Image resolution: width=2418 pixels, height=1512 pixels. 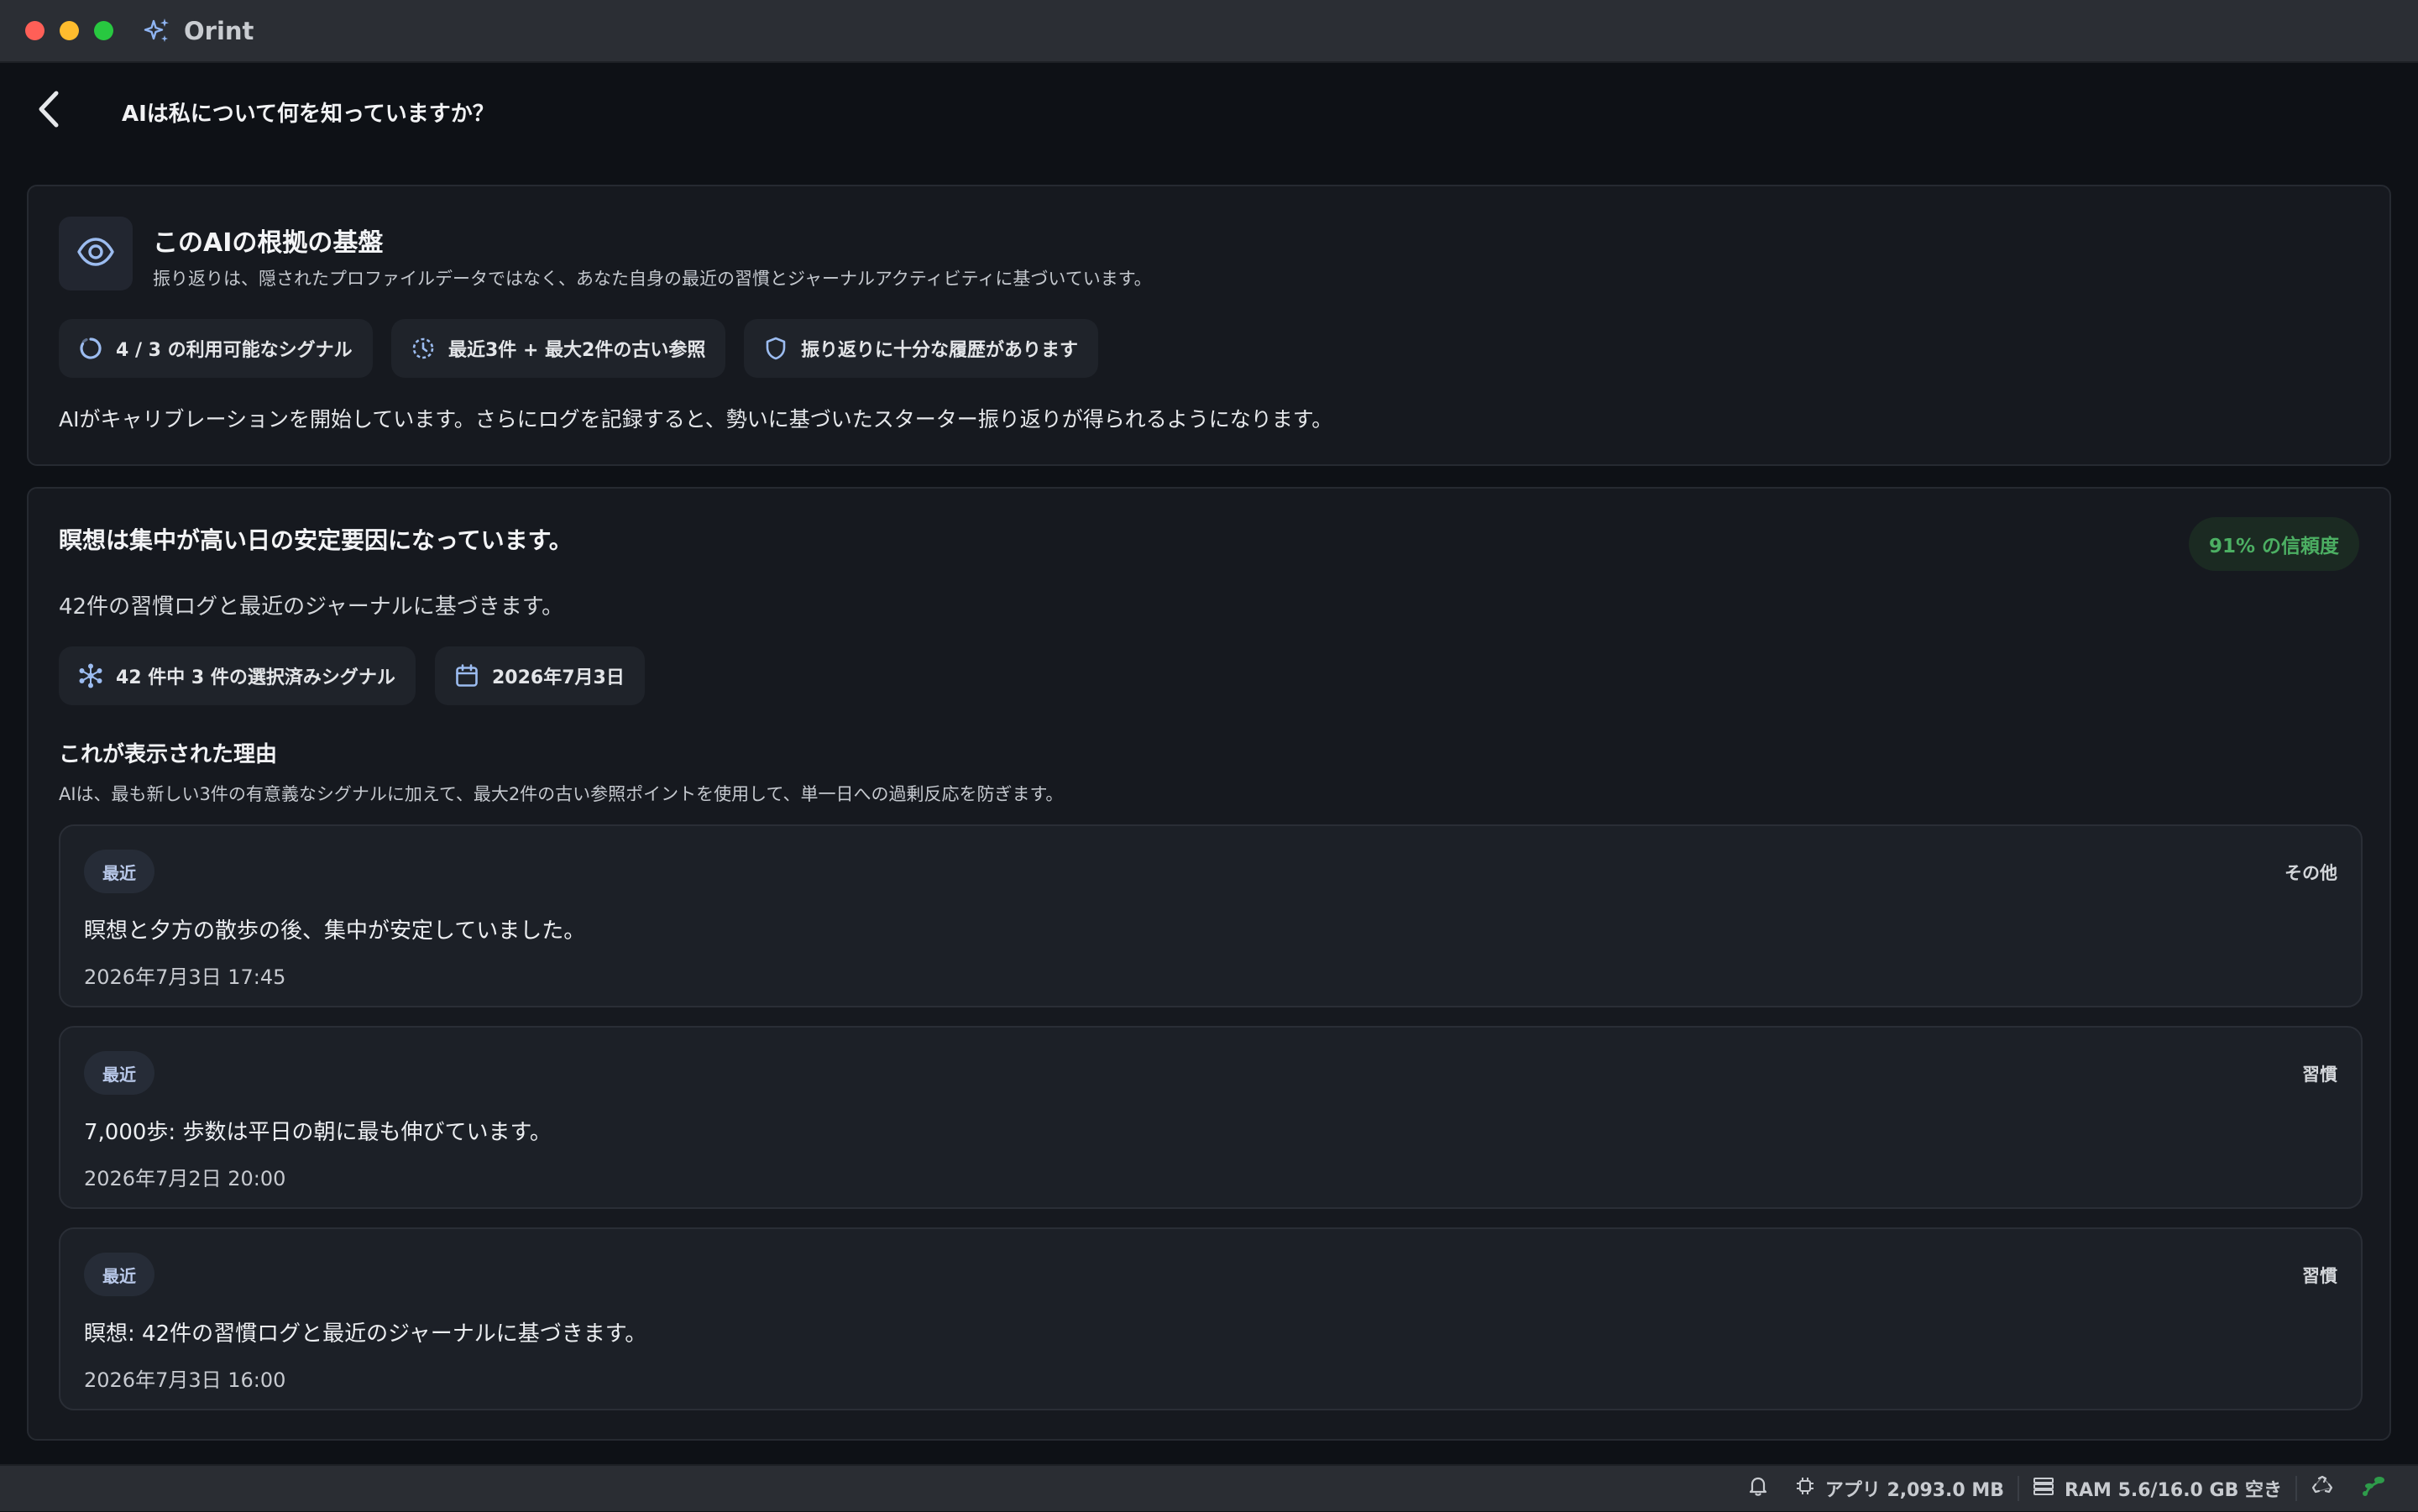 What do you see at coordinates (316, 540) in the screenshot?
I see `insight-title: 瞑想は集中が高い日の安定要因になっています。` at bounding box center [316, 540].